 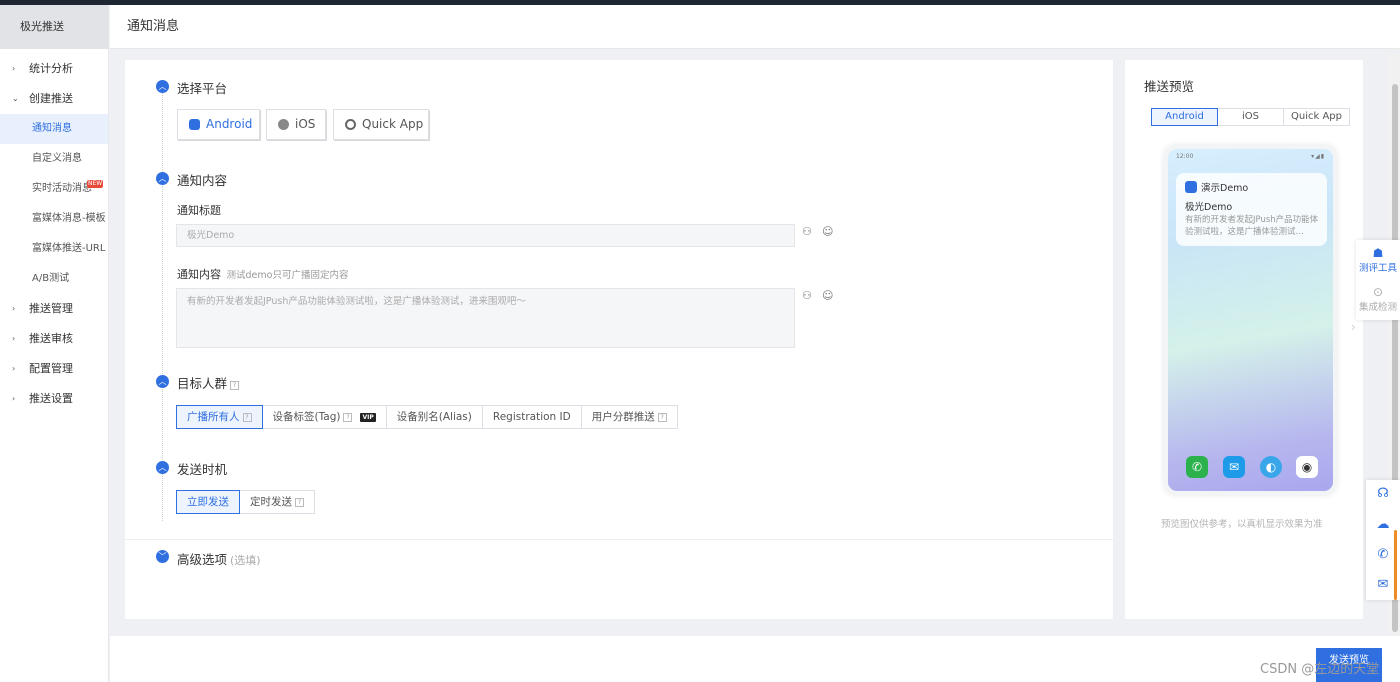 What do you see at coordinates (305, 124) in the screenshot?
I see `platform-label: iOS` at bounding box center [305, 124].